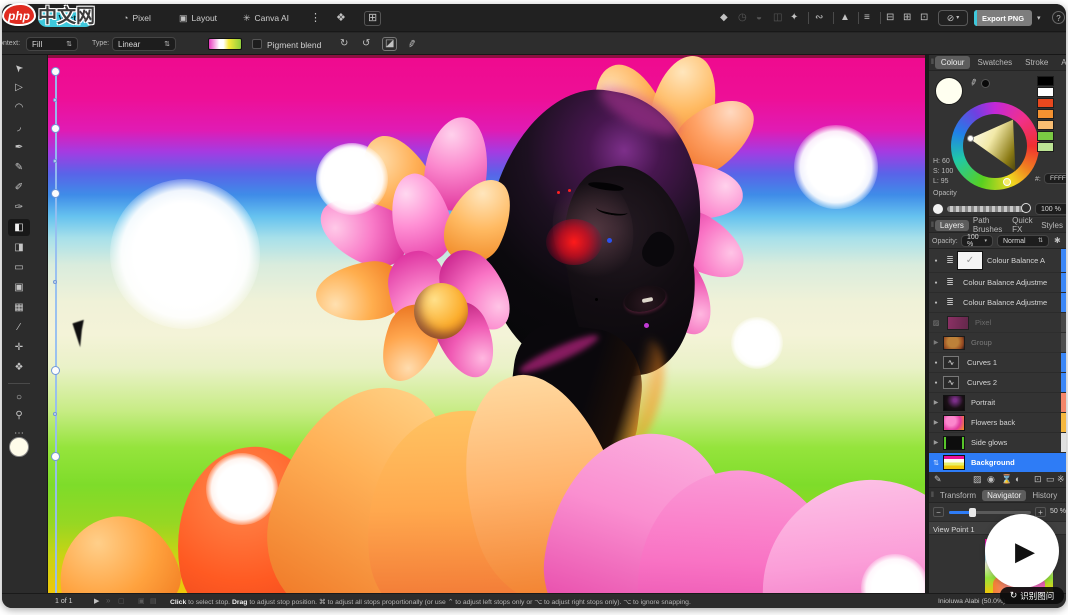  What do you see at coordinates (144, 44) in the screenshot?
I see `type-dropdown: Linear ⇅` at bounding box center [144, 44].